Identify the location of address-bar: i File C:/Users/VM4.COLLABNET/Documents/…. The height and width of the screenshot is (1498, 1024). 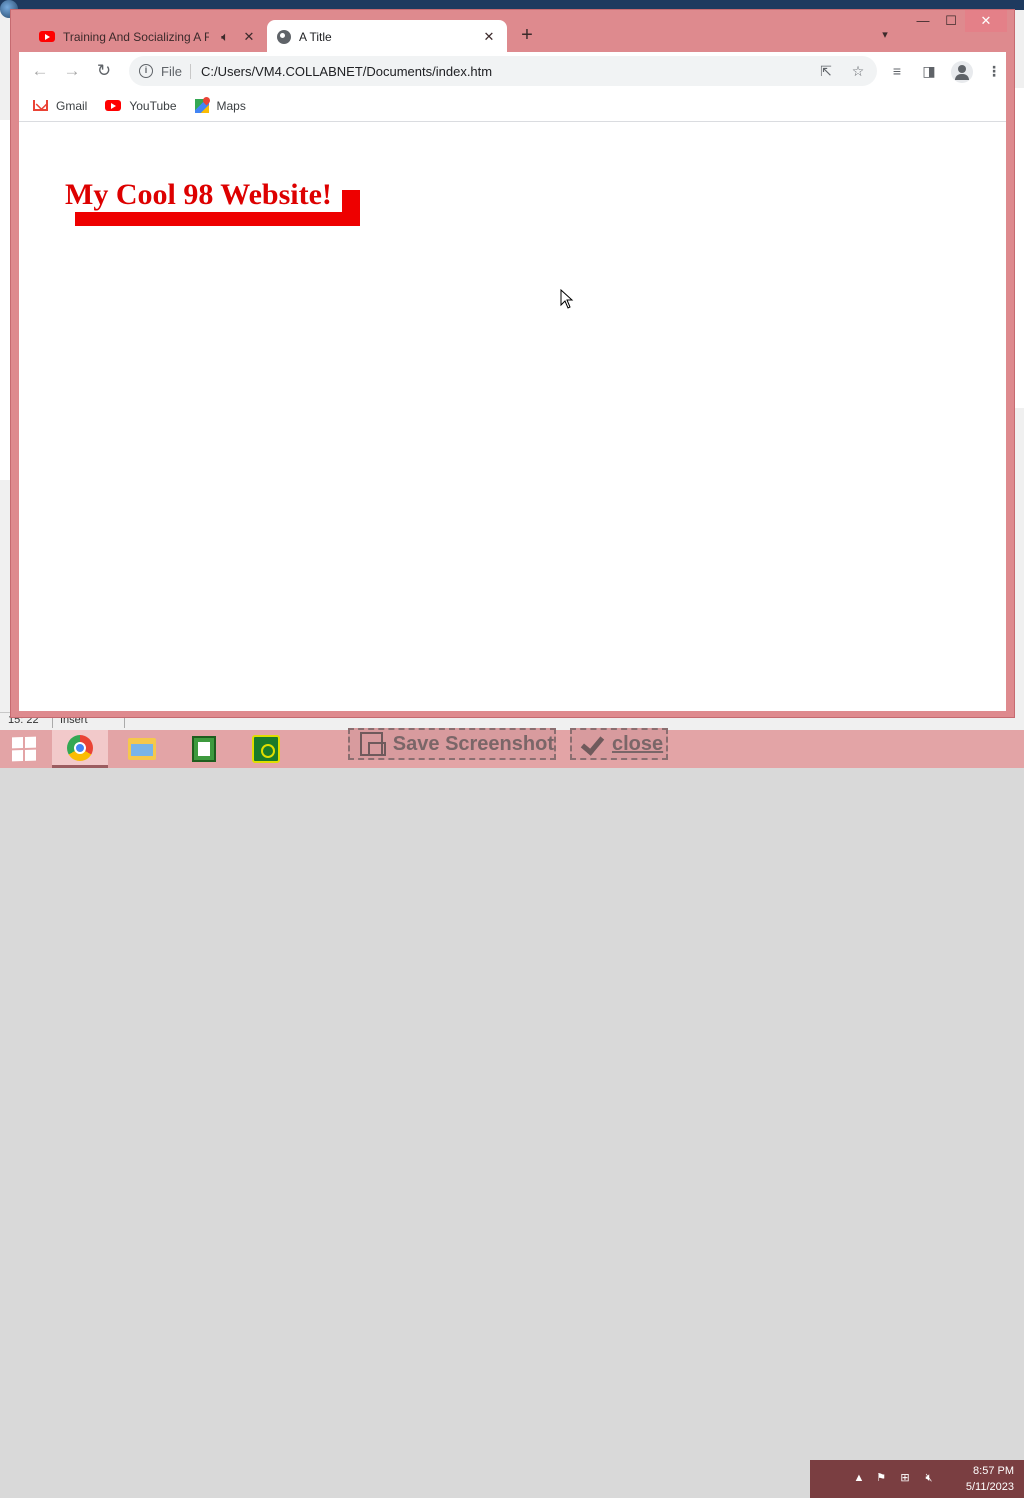
(503, 71).